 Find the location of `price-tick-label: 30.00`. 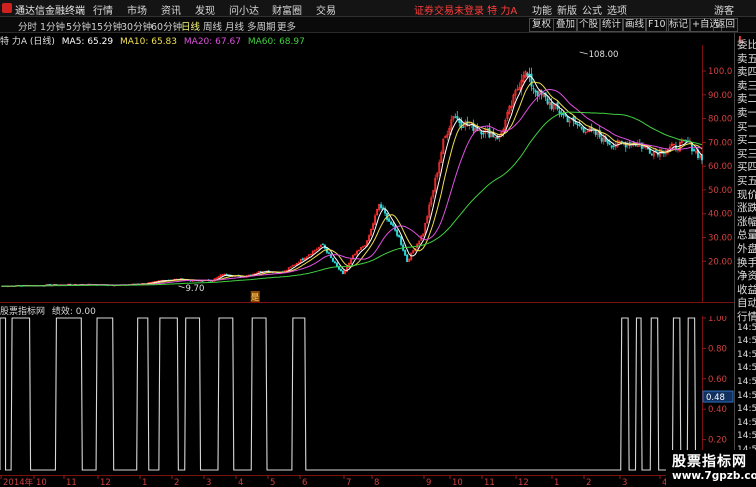

price-tick-label: 30.00 is located at coordinates (720, 239).